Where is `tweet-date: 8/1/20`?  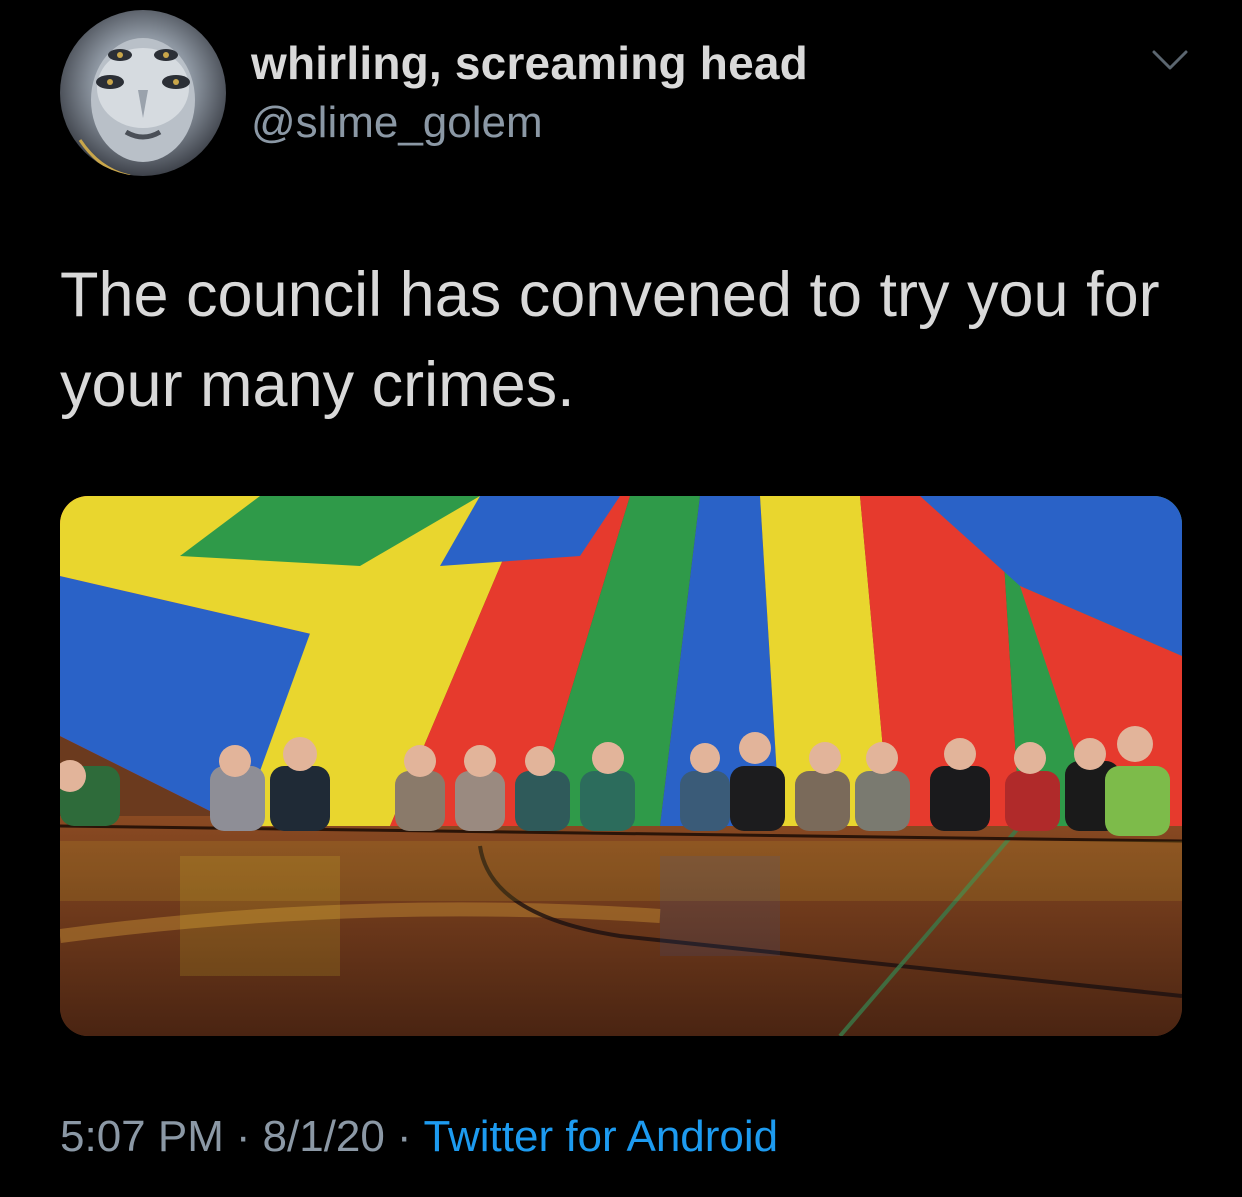 tweet-date: 8/1/20 is located at coordinates (324, 1136).